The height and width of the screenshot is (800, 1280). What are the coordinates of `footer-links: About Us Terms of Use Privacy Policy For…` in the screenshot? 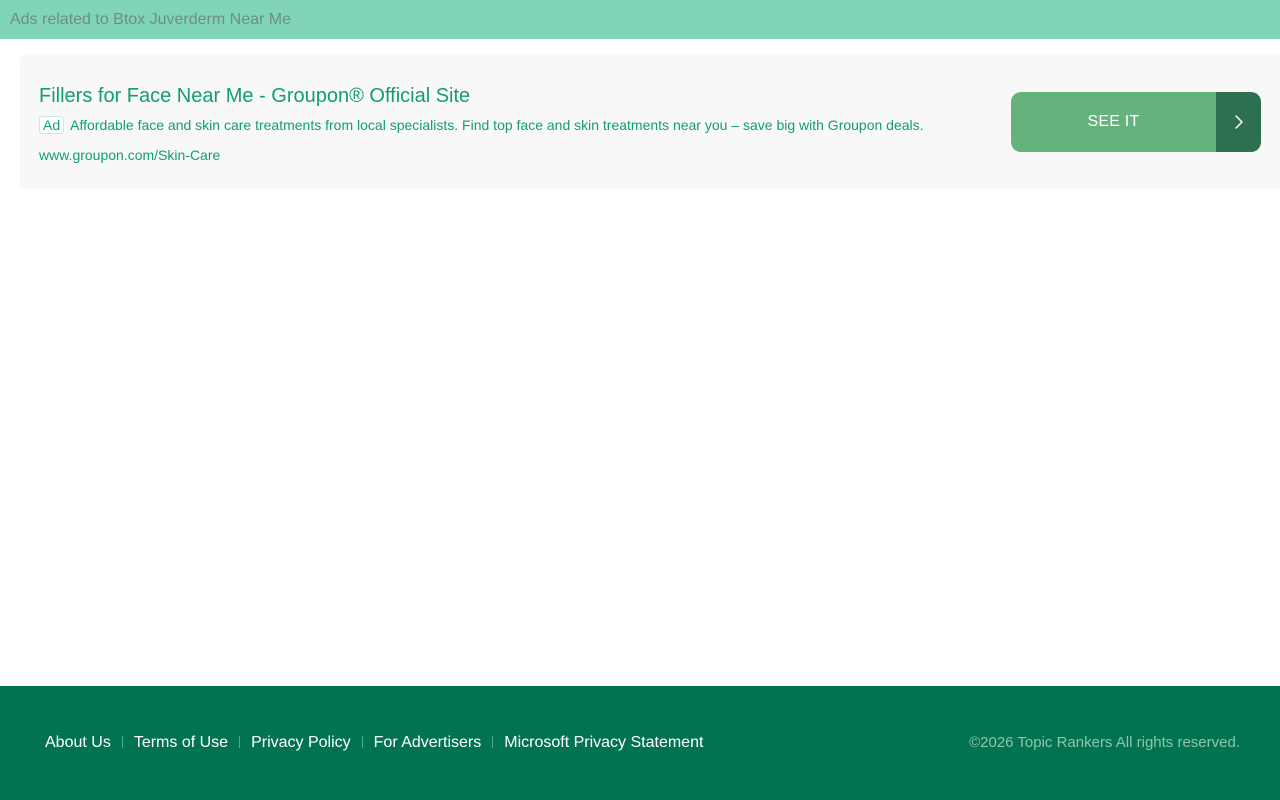 It's located at (374, 743).